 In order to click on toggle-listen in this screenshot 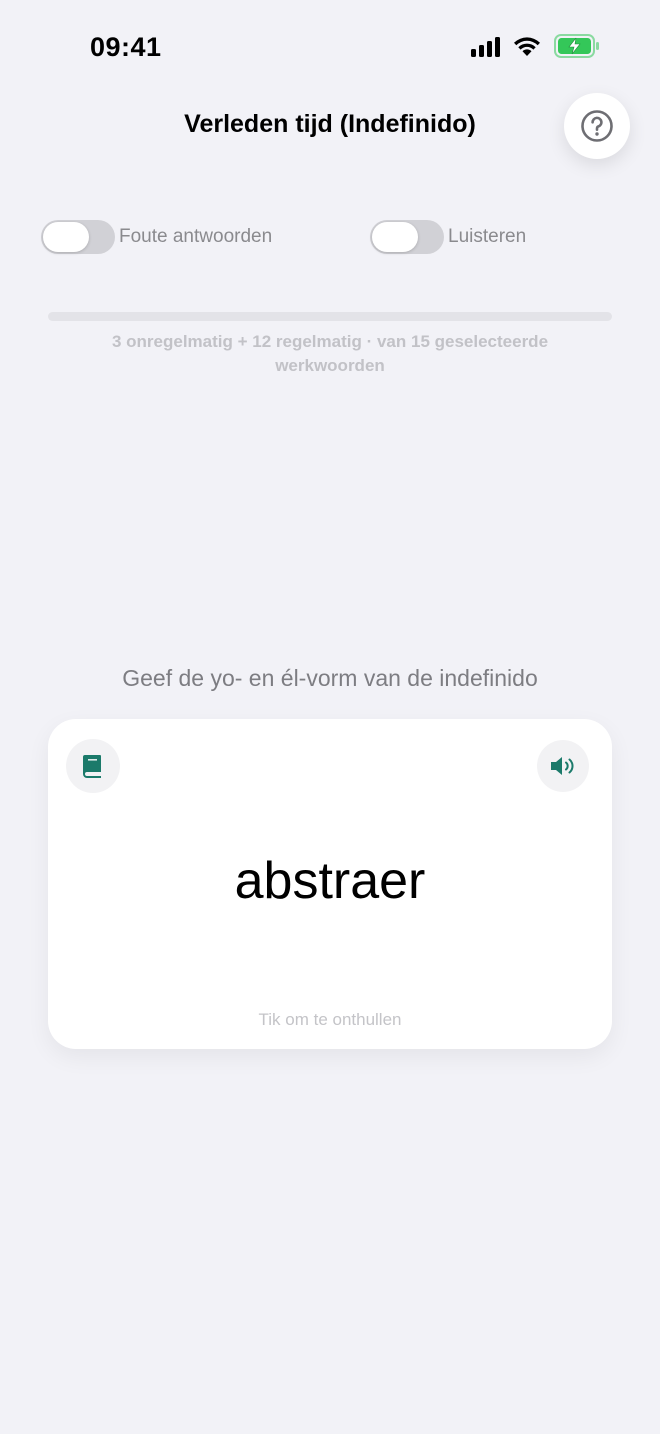, I will do `click(407, 237)`.